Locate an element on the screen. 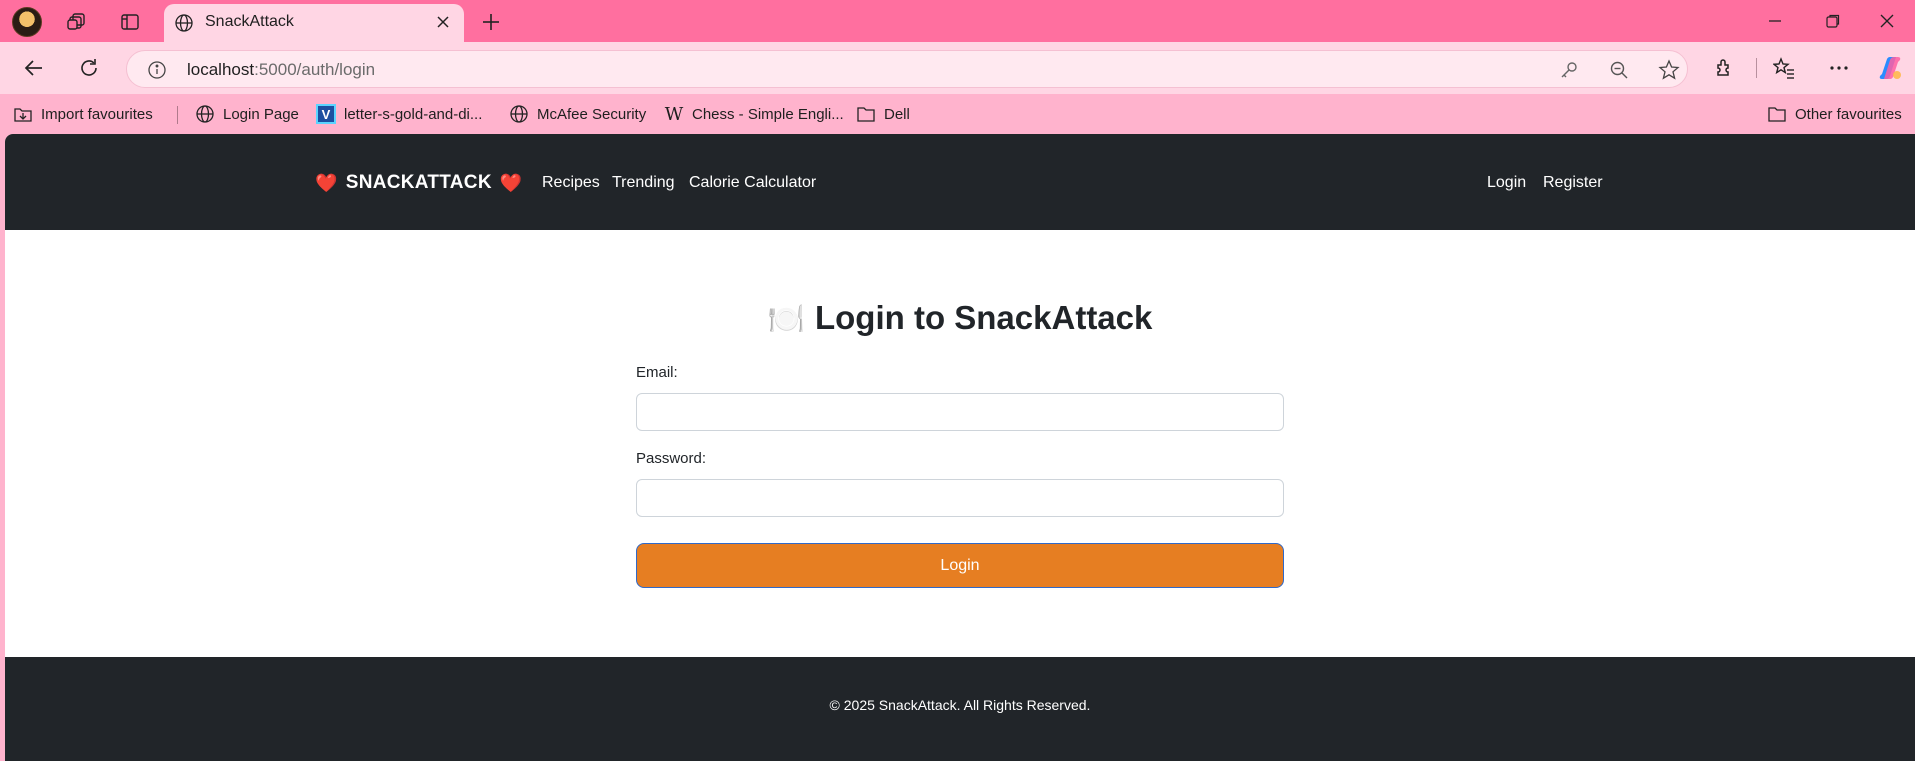 This screenshot has width=1915, height=761. email-label: Email: is located at coordinates (657, 372).